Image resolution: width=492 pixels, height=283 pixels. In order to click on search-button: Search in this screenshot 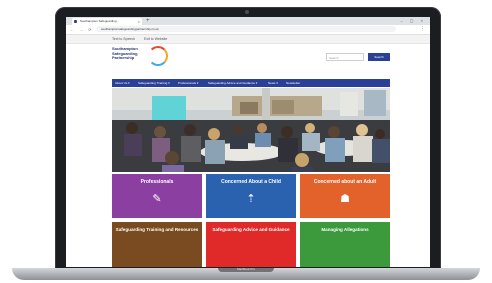, I will do `click(379, 57)`.